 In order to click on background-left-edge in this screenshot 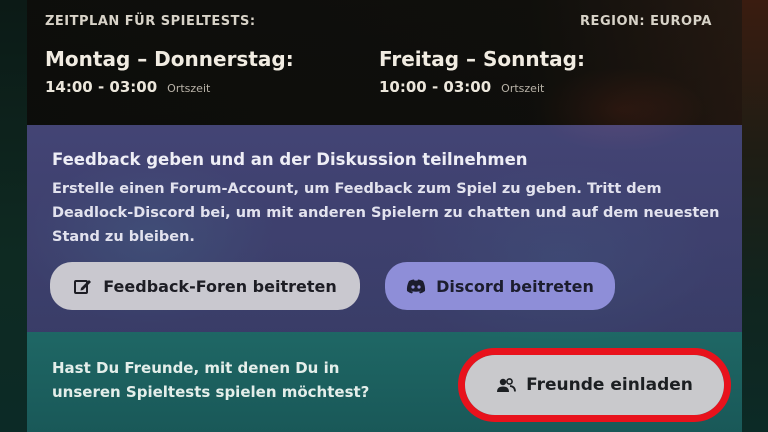, I will do `click(13, 216)`.